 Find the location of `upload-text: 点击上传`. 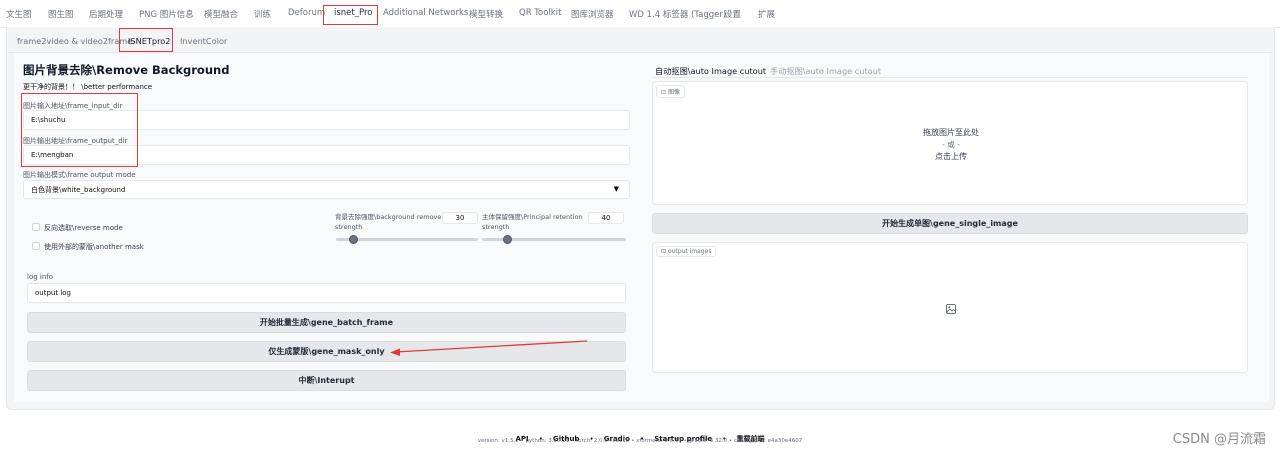

upload-text: 点击上传 is located at coordinates (951, 156).